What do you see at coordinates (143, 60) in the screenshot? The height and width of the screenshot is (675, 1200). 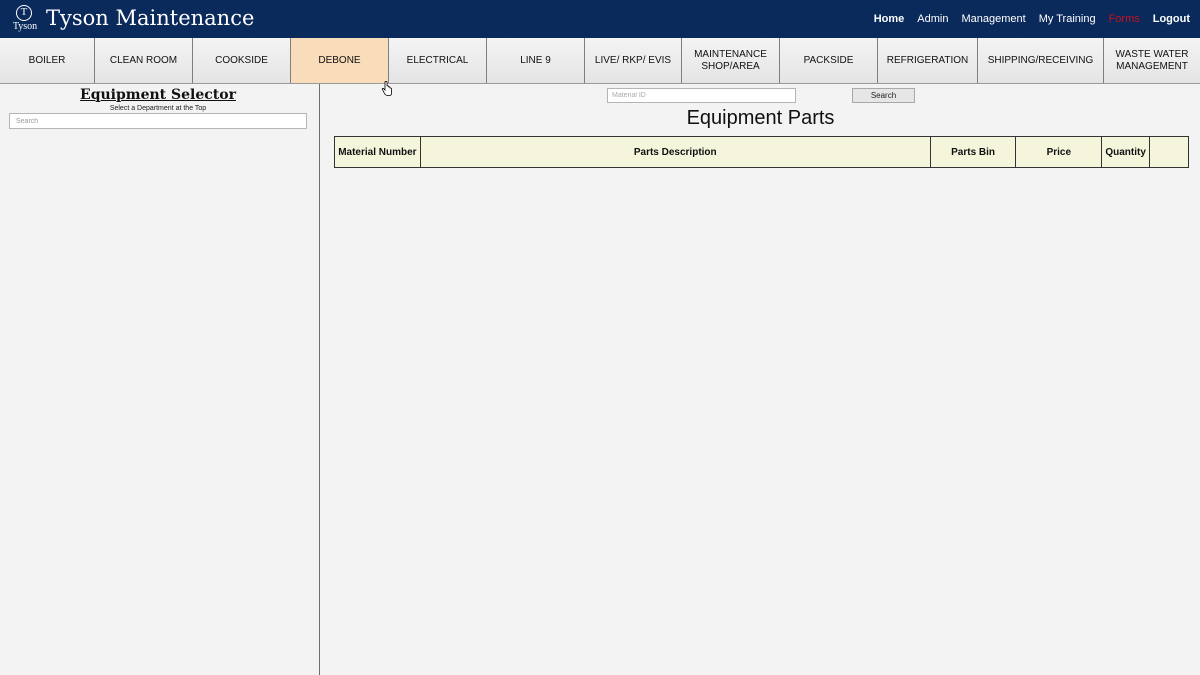 I see `dept-tab-clean-room: CLEAN ROOM` at bounding box center [143, 60].